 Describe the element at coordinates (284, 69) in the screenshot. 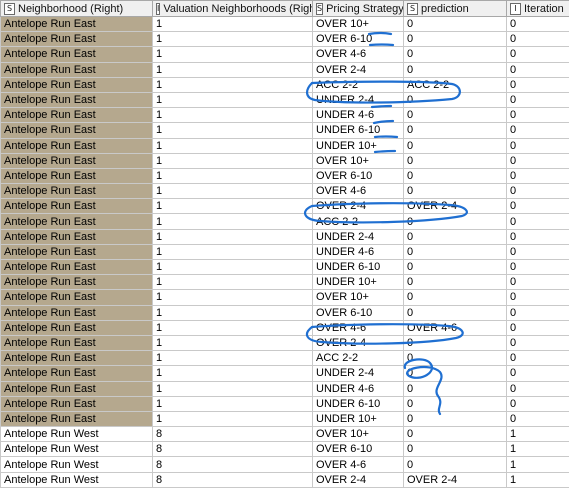

I see `table-row: Antelope Run East 1 OVER 2-4 0 0` at that location.